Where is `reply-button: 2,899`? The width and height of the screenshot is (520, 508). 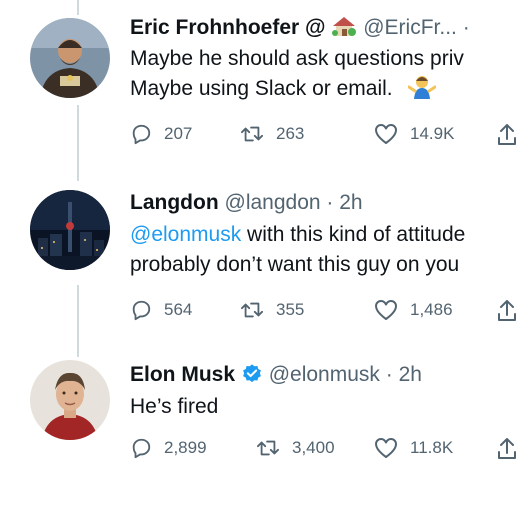 reply-button: 2,899 is located at coordinates (168, 448).